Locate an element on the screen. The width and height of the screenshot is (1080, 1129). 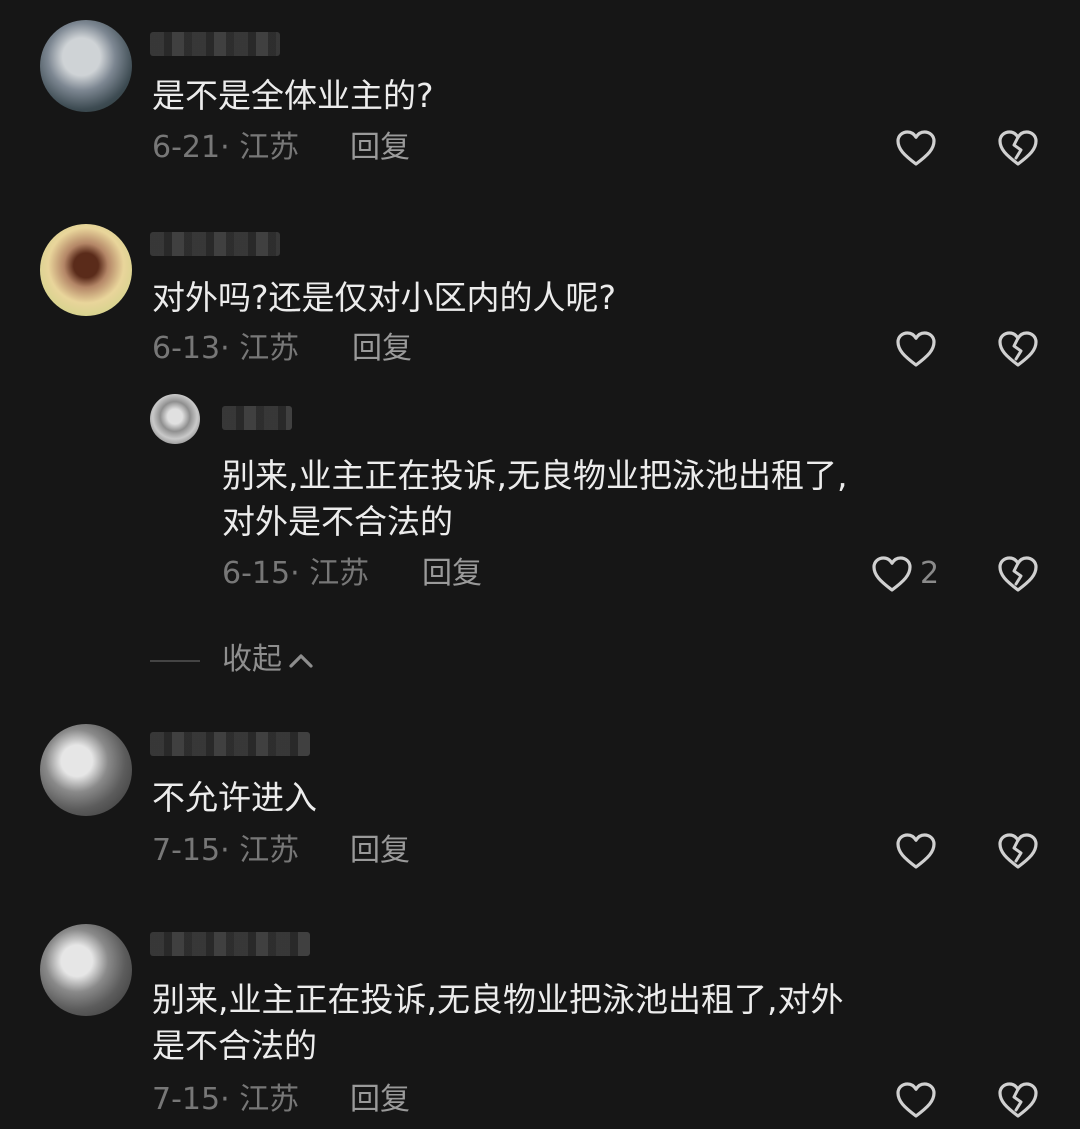
collapse-label: 收起 is located at coordinates (252, 659).